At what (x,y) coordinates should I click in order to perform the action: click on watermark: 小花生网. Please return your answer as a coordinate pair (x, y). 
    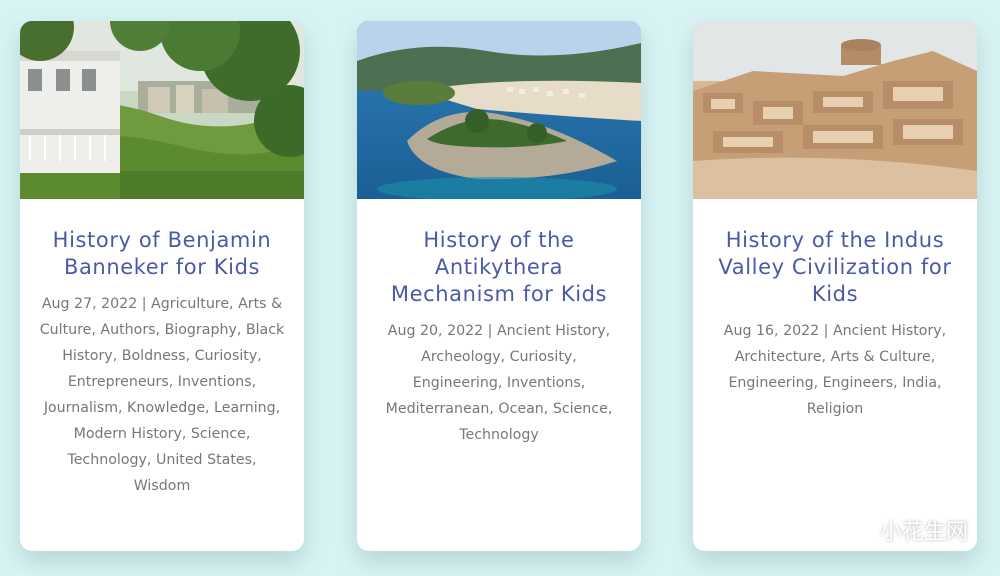
    Looking at the image, I should click on (905, 530).